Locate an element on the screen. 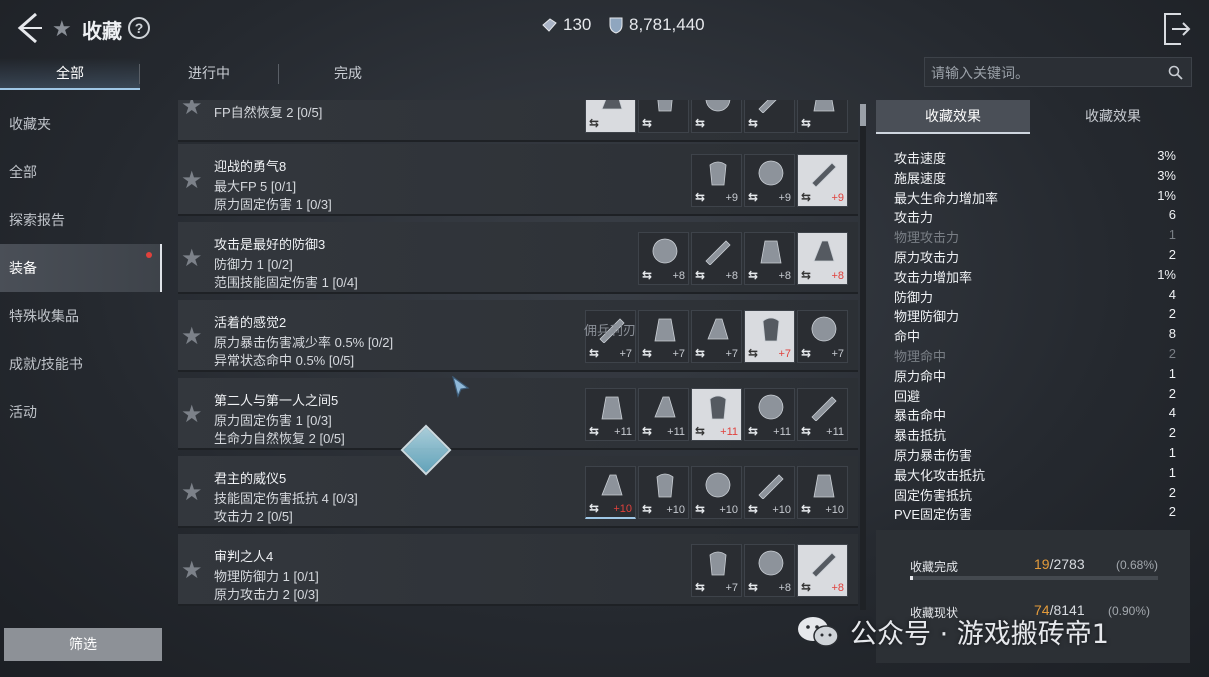 The height and width of the screenshot is (677, 1209). search-icon is located at coordinates (1175, 72).